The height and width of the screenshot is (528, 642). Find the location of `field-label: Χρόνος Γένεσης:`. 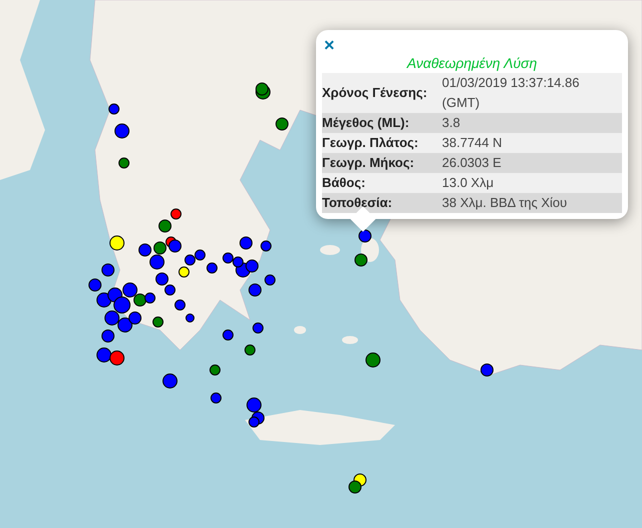

field-label: Χρόνος Γένεσης: is located at coordinates (375, 93).